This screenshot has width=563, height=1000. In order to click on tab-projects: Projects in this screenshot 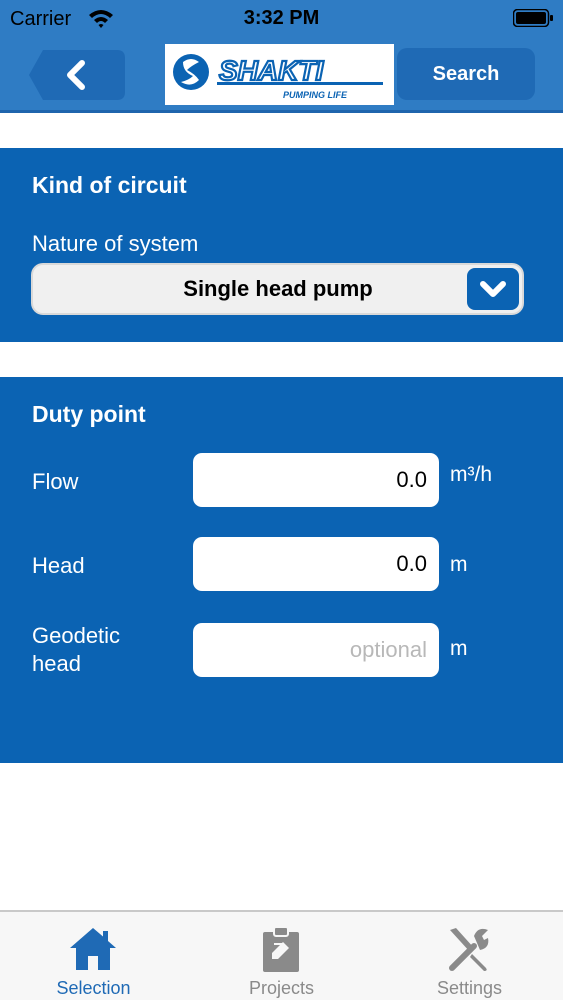, I will do `click(281, 956)`.